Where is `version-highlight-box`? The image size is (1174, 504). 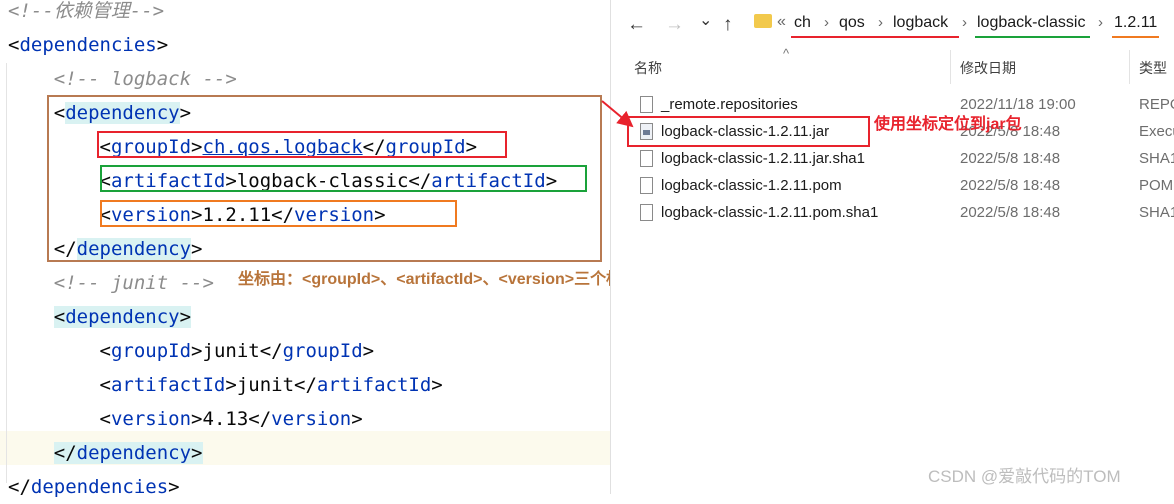
version-highlight-box is located at coordinates (278, 213).